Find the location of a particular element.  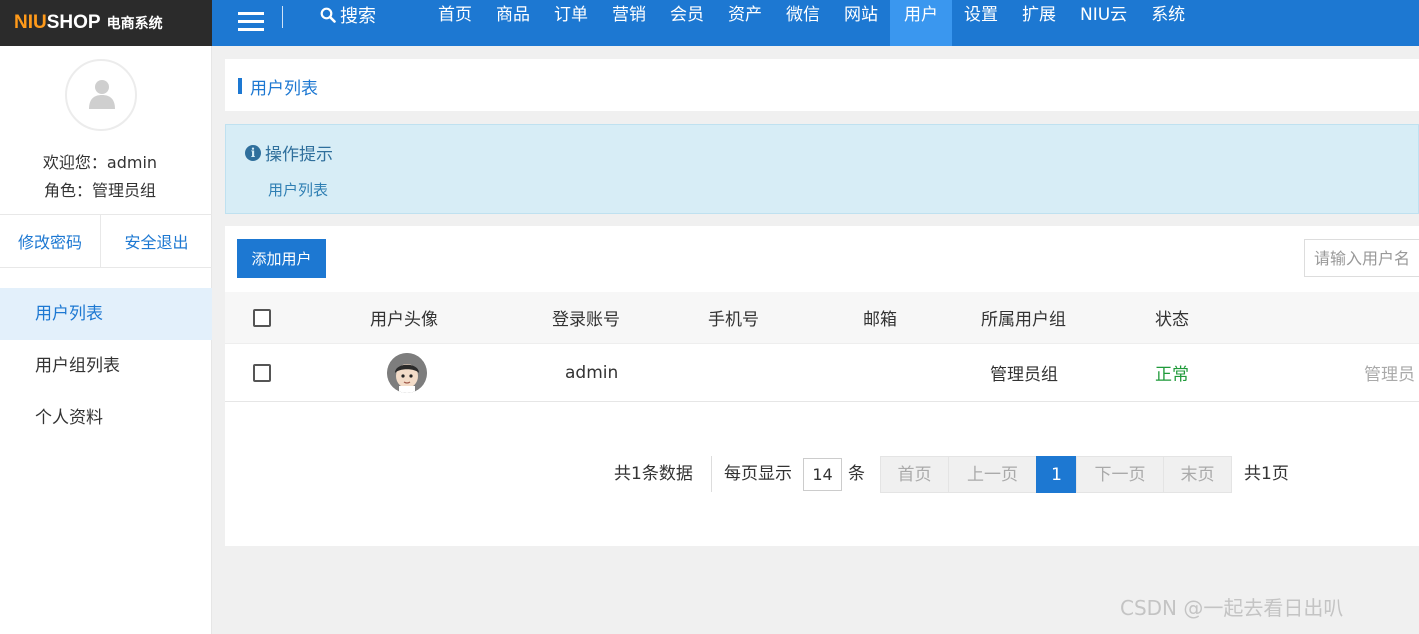

cartoon-avatar-icon is located at coordinates (407, 372).